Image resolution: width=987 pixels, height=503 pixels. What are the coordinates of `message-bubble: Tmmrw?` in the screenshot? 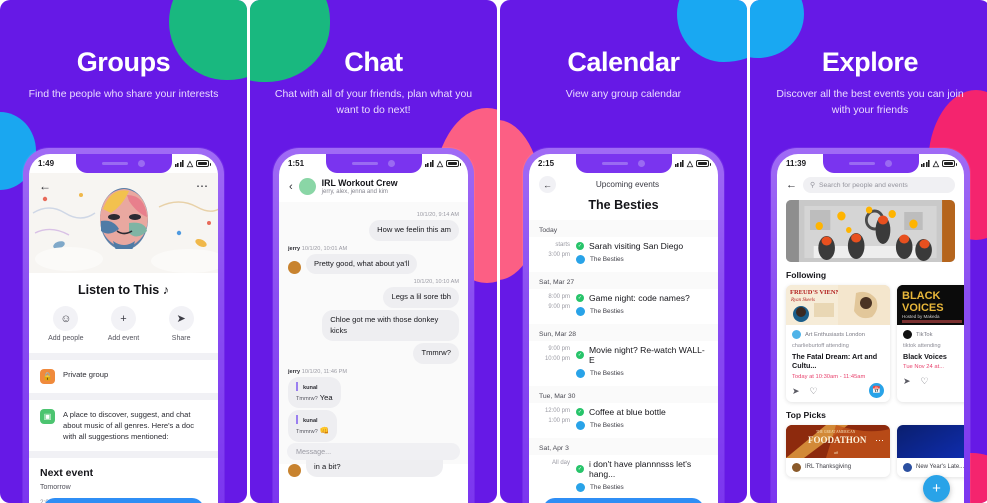 It's located at (436, 353).